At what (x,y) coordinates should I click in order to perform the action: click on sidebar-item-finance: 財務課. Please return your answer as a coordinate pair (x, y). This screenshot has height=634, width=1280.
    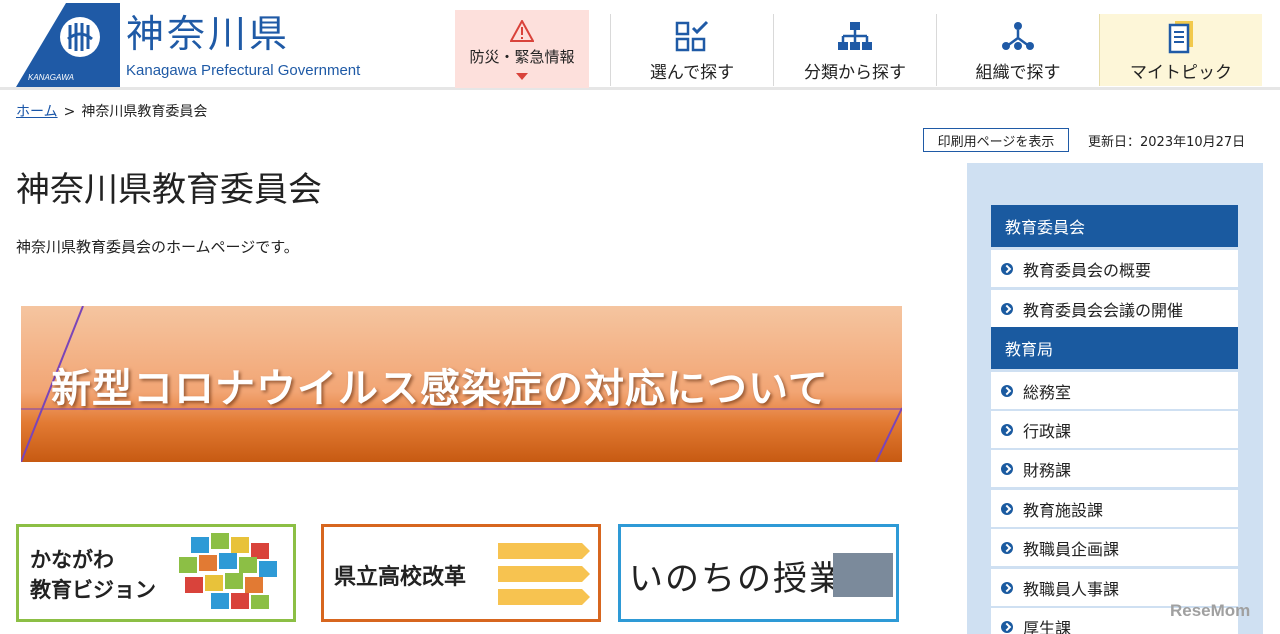
    Looking at the image, I should click on (1114, 468).